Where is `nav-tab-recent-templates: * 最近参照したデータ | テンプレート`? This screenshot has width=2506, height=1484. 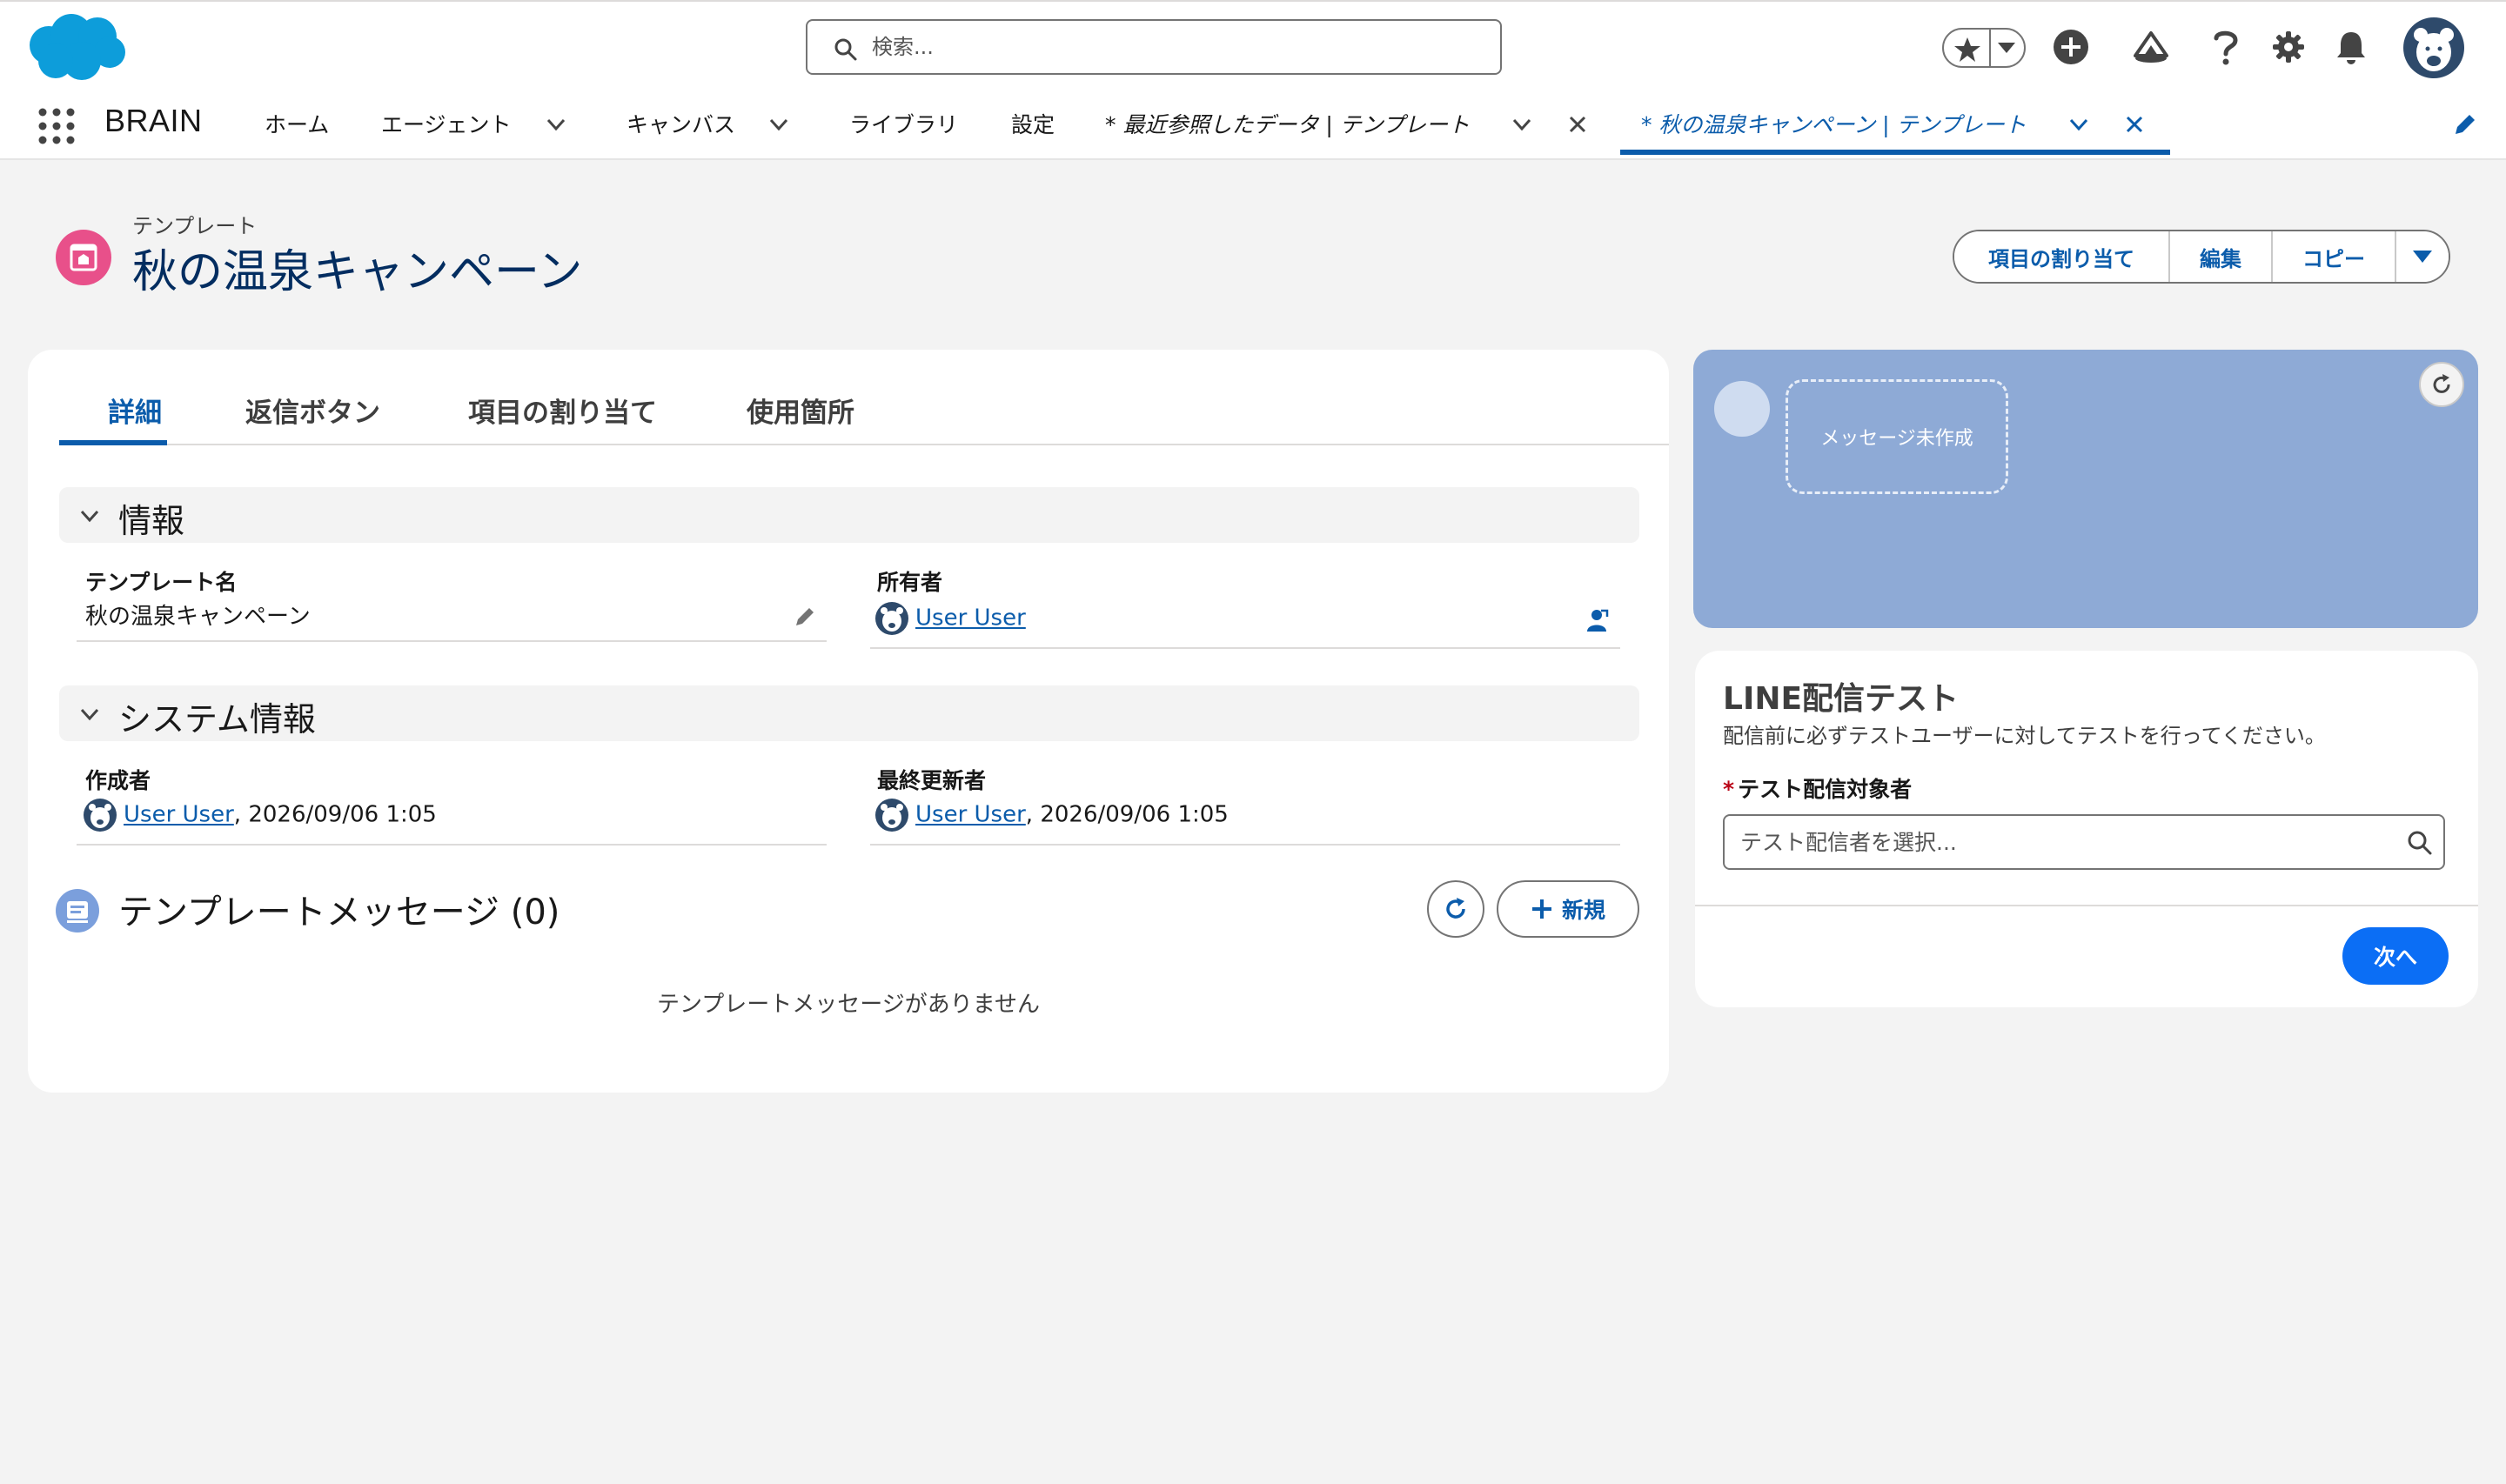
nav-tab-recent-templates: * 最近参照したデータ | テンプレート is located at coordinates (1287, 125).